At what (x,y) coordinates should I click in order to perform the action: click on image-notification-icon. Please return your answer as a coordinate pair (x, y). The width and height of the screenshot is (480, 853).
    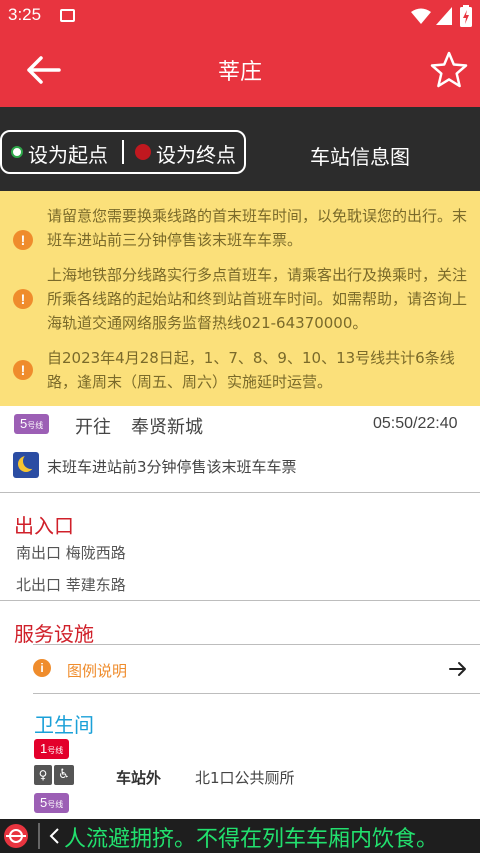
    Looking at the image, I should click on (67, 15).